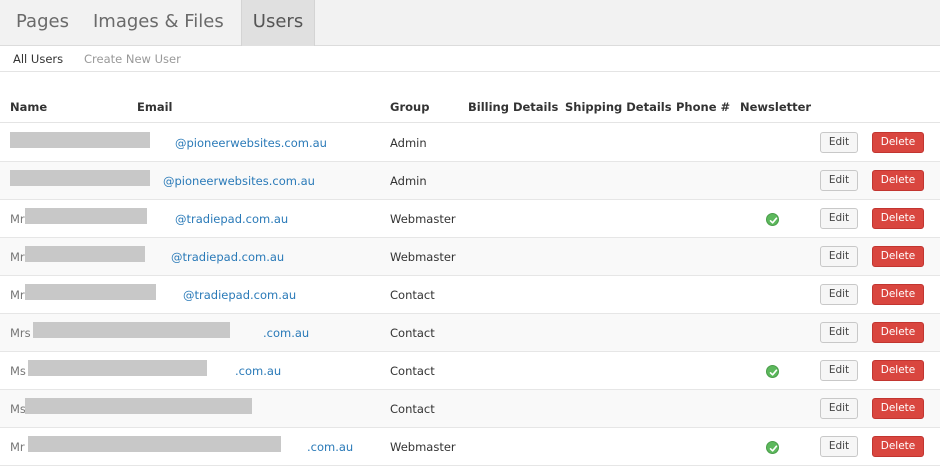  I want to click on column-header-billing-details: Billing Details, so click(513, 107).